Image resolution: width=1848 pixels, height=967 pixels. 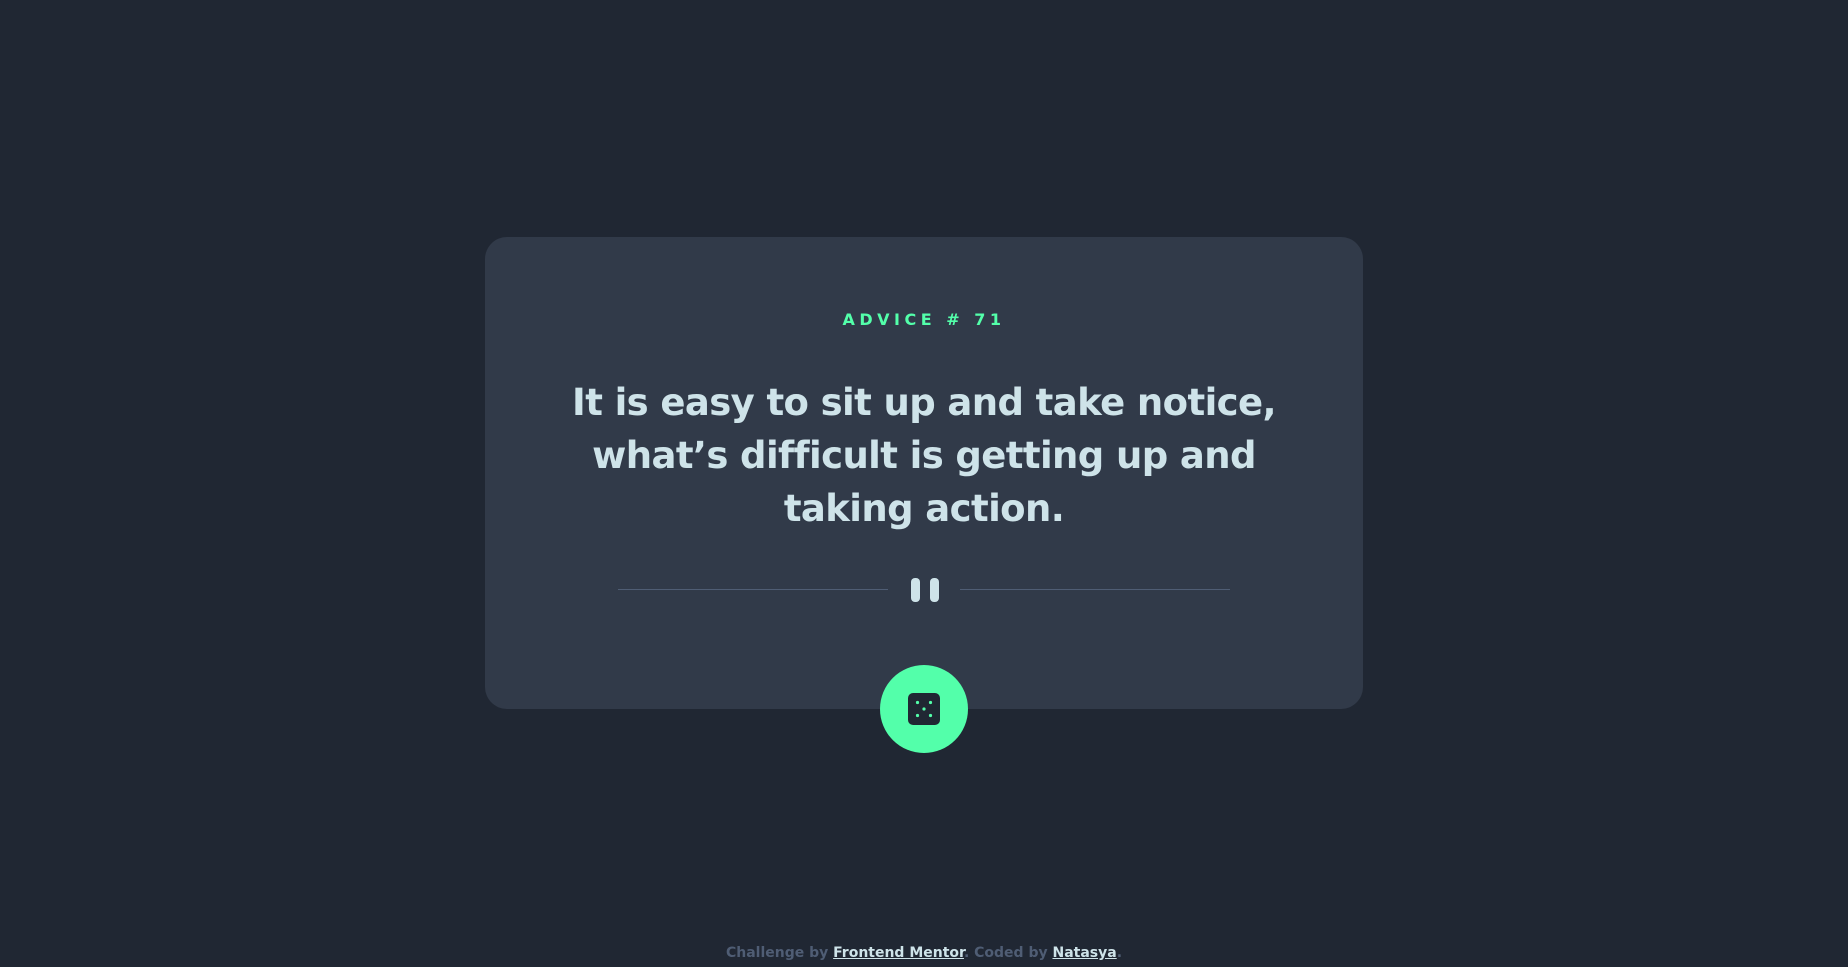 I want to click on frontend-mentor-link: Frontend Mentor, so click(x=898, y=953).